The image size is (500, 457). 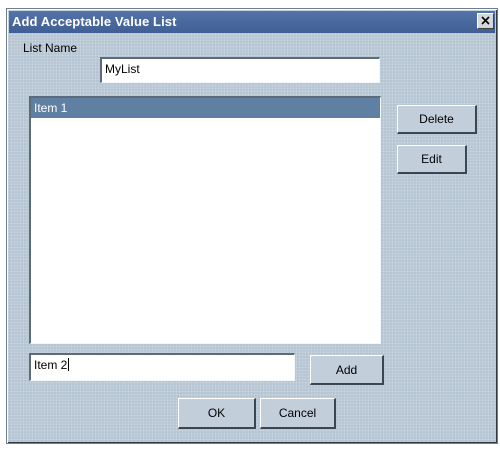 What do you see at coordinates (51, 365) in the screenshot?
I see `new-item-value: Item 2` at bounding box center [51, 365].